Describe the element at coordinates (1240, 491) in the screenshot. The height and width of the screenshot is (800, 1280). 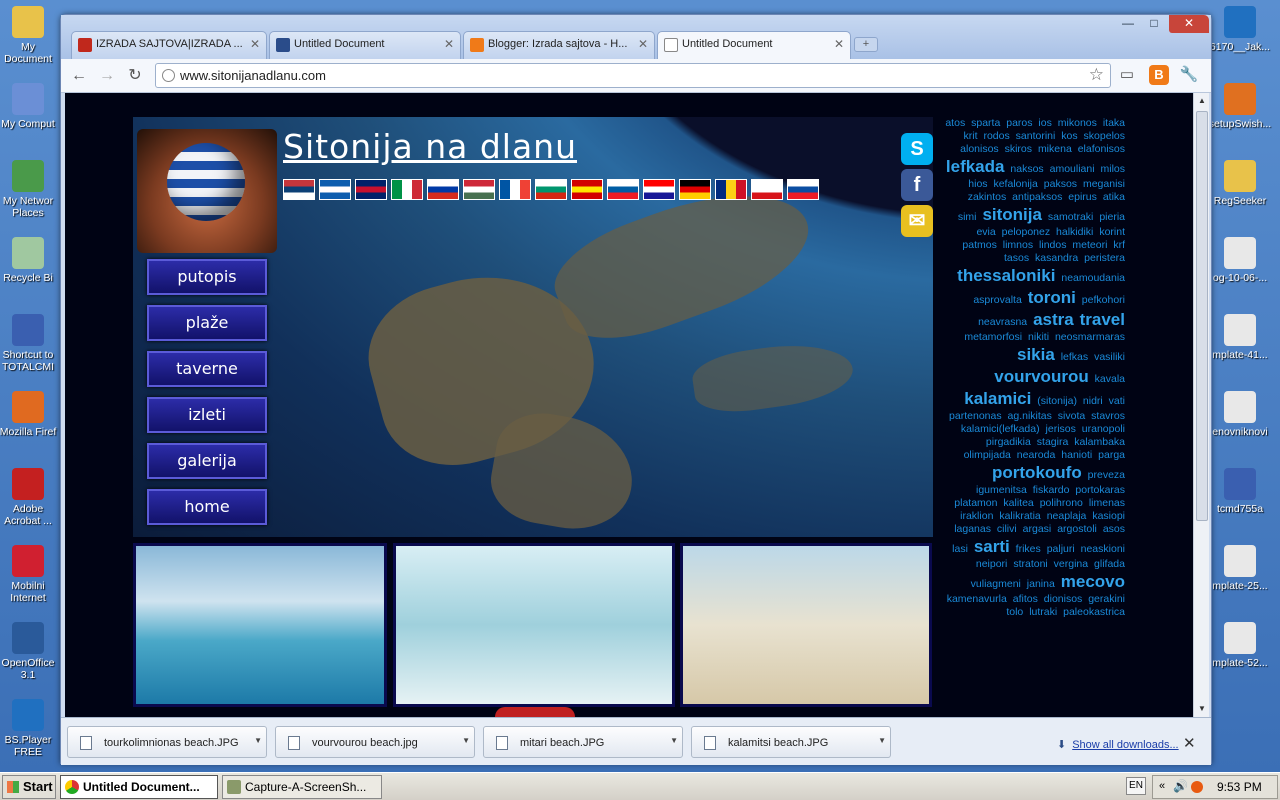
I see `desktop-icon: tcmd755a` at that location.